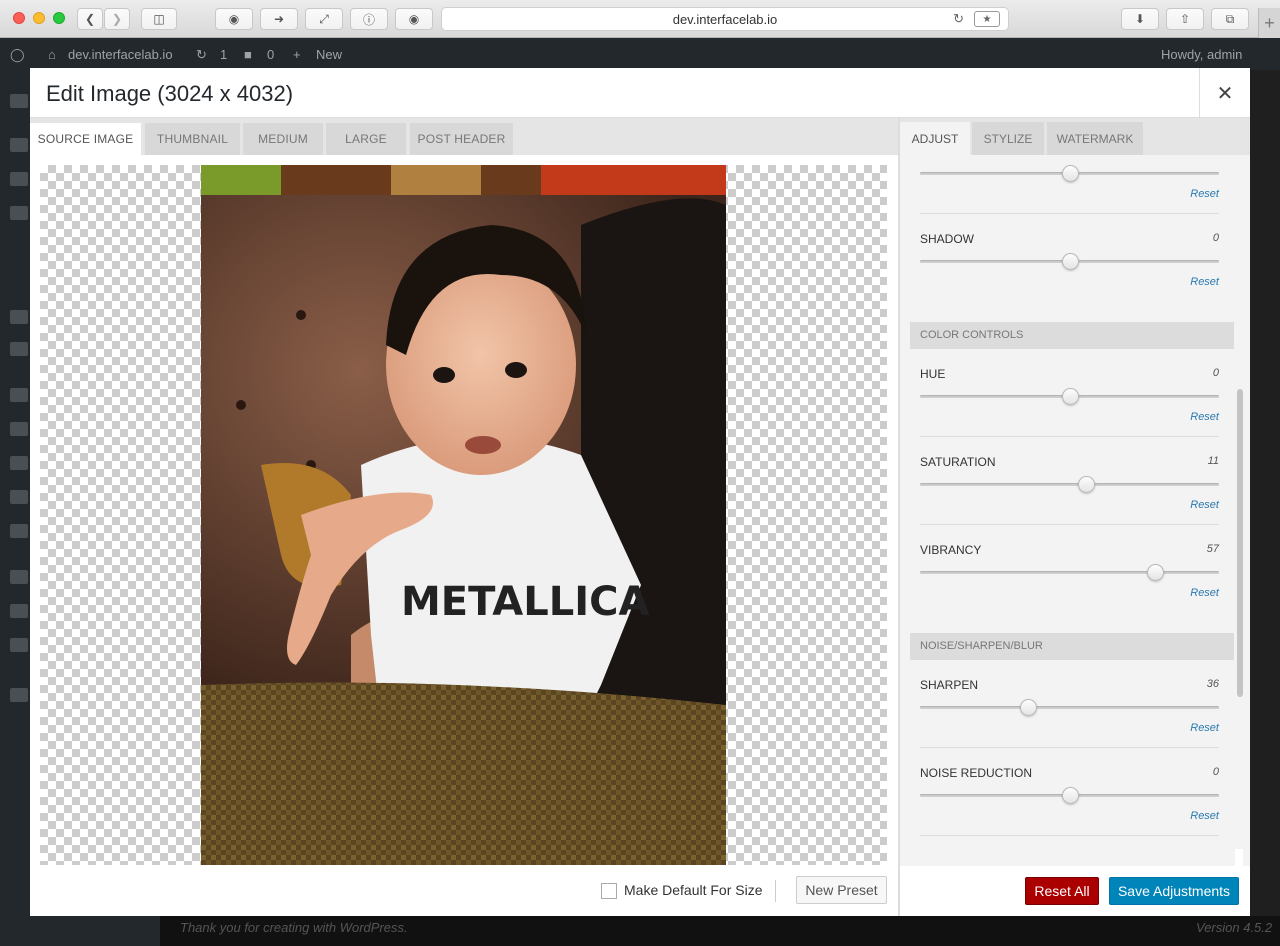 Image resolution: width=1280 pixels, height=946 pixels. I want to click on make-default-checkbox, so click(609, 891).